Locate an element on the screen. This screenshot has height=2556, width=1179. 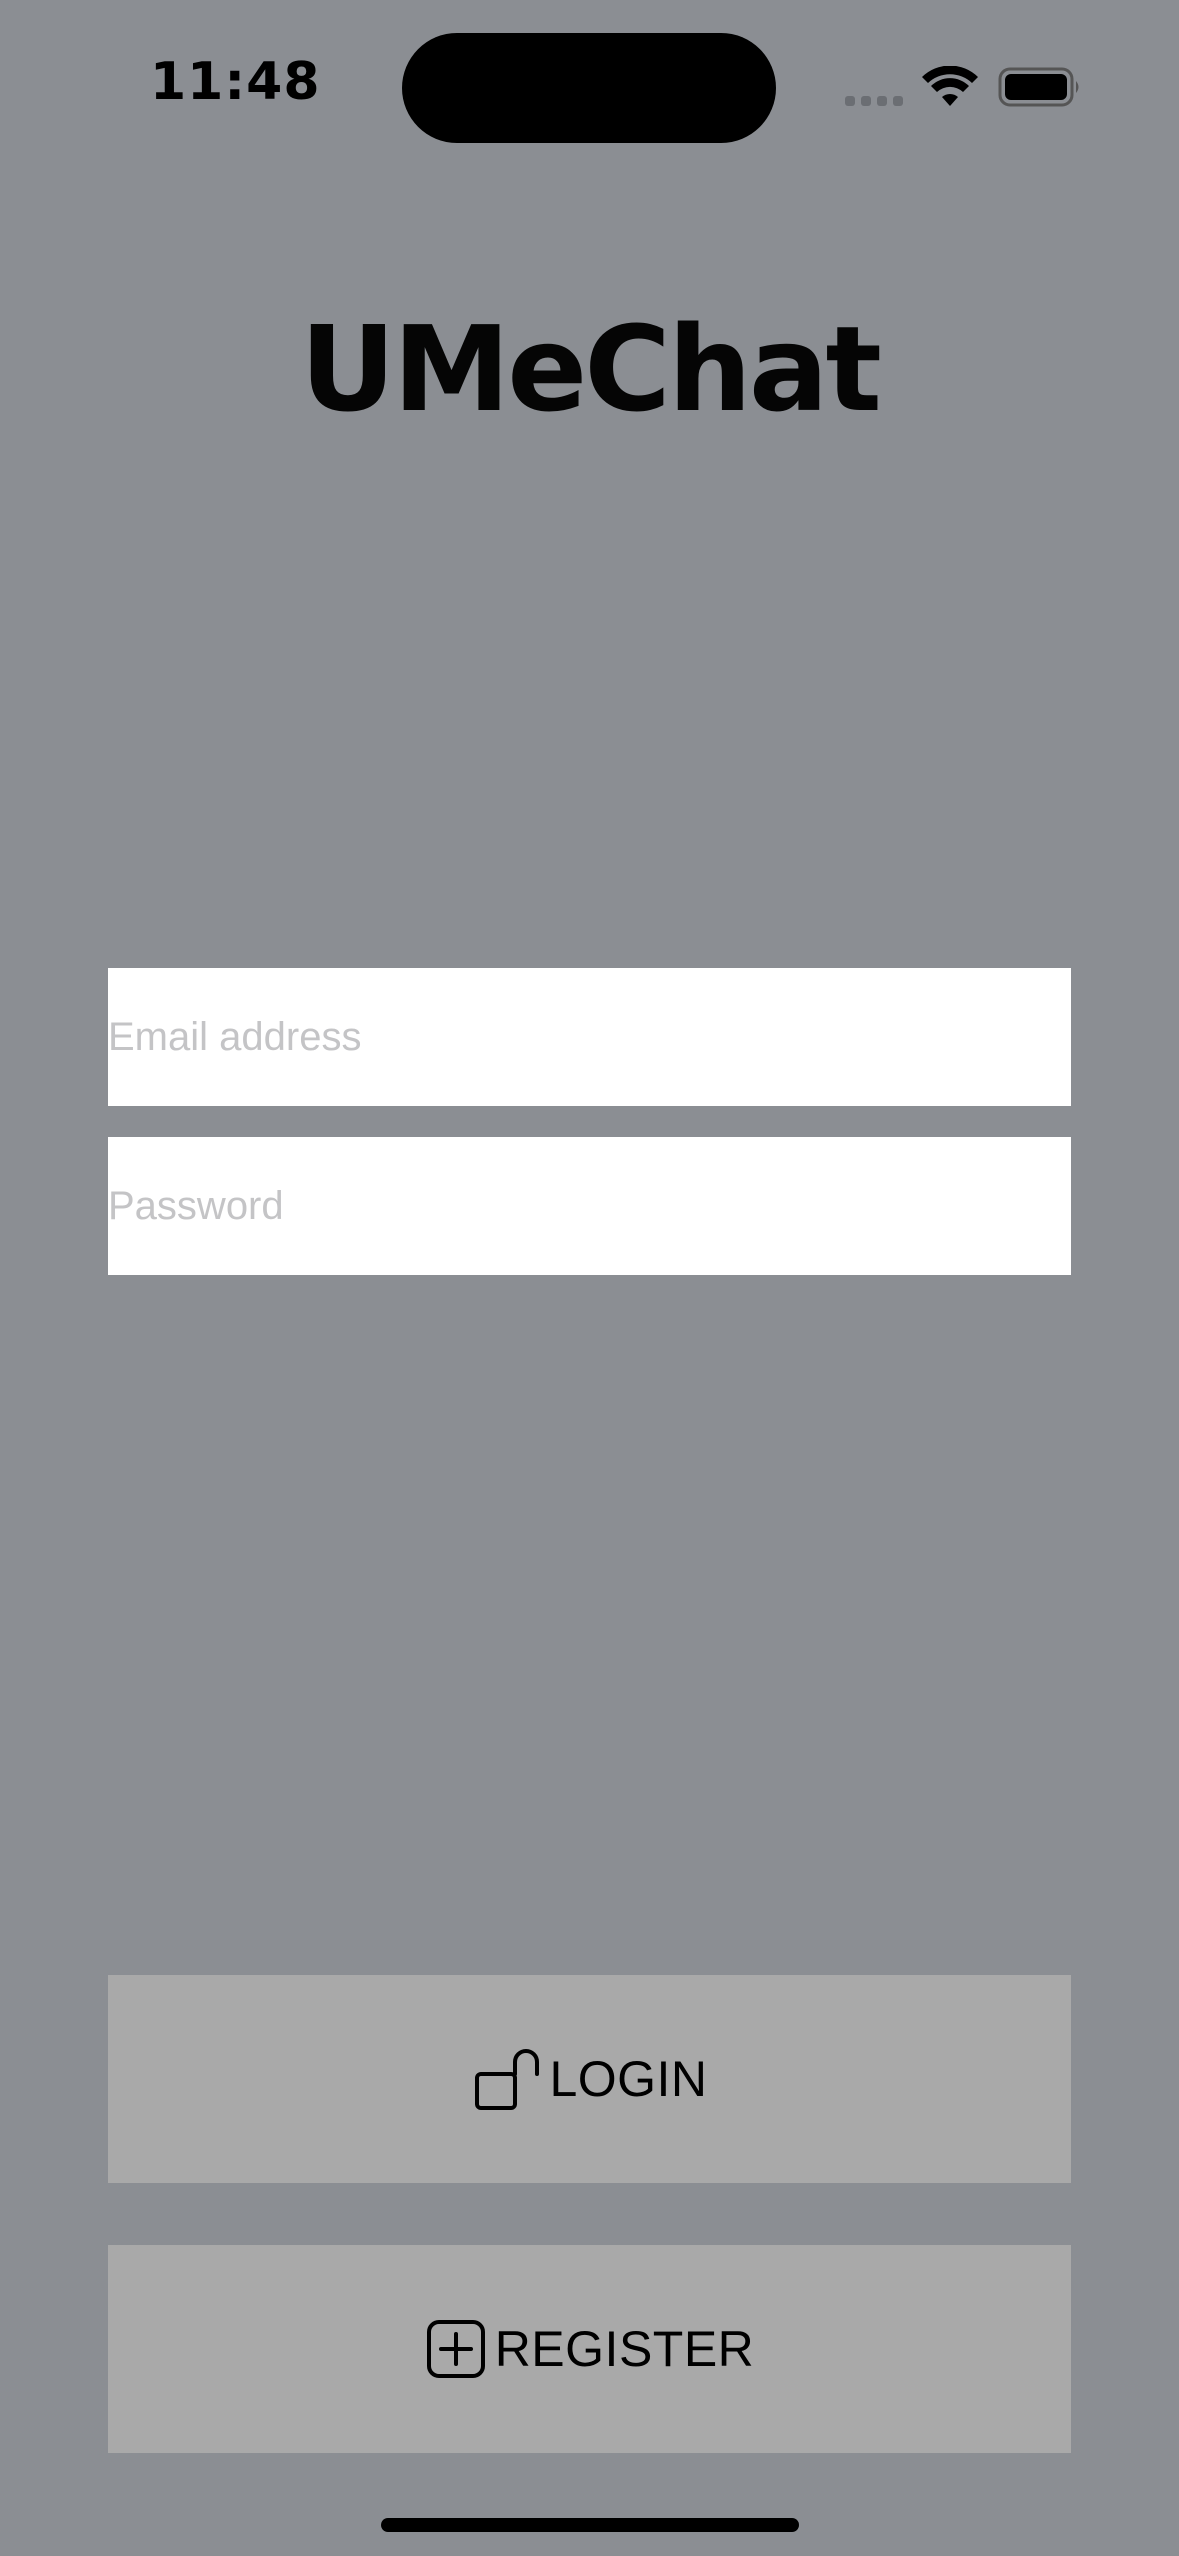
dynamic-island is located at coordinates (589, 88).